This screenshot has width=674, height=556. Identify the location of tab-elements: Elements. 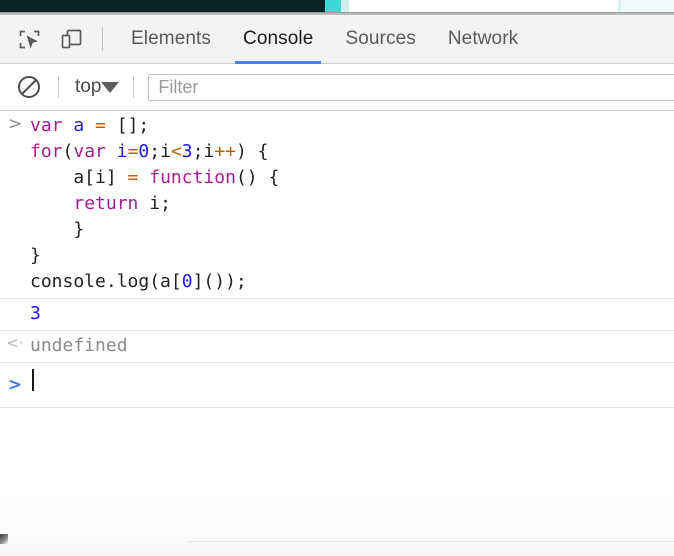
(171, 39).